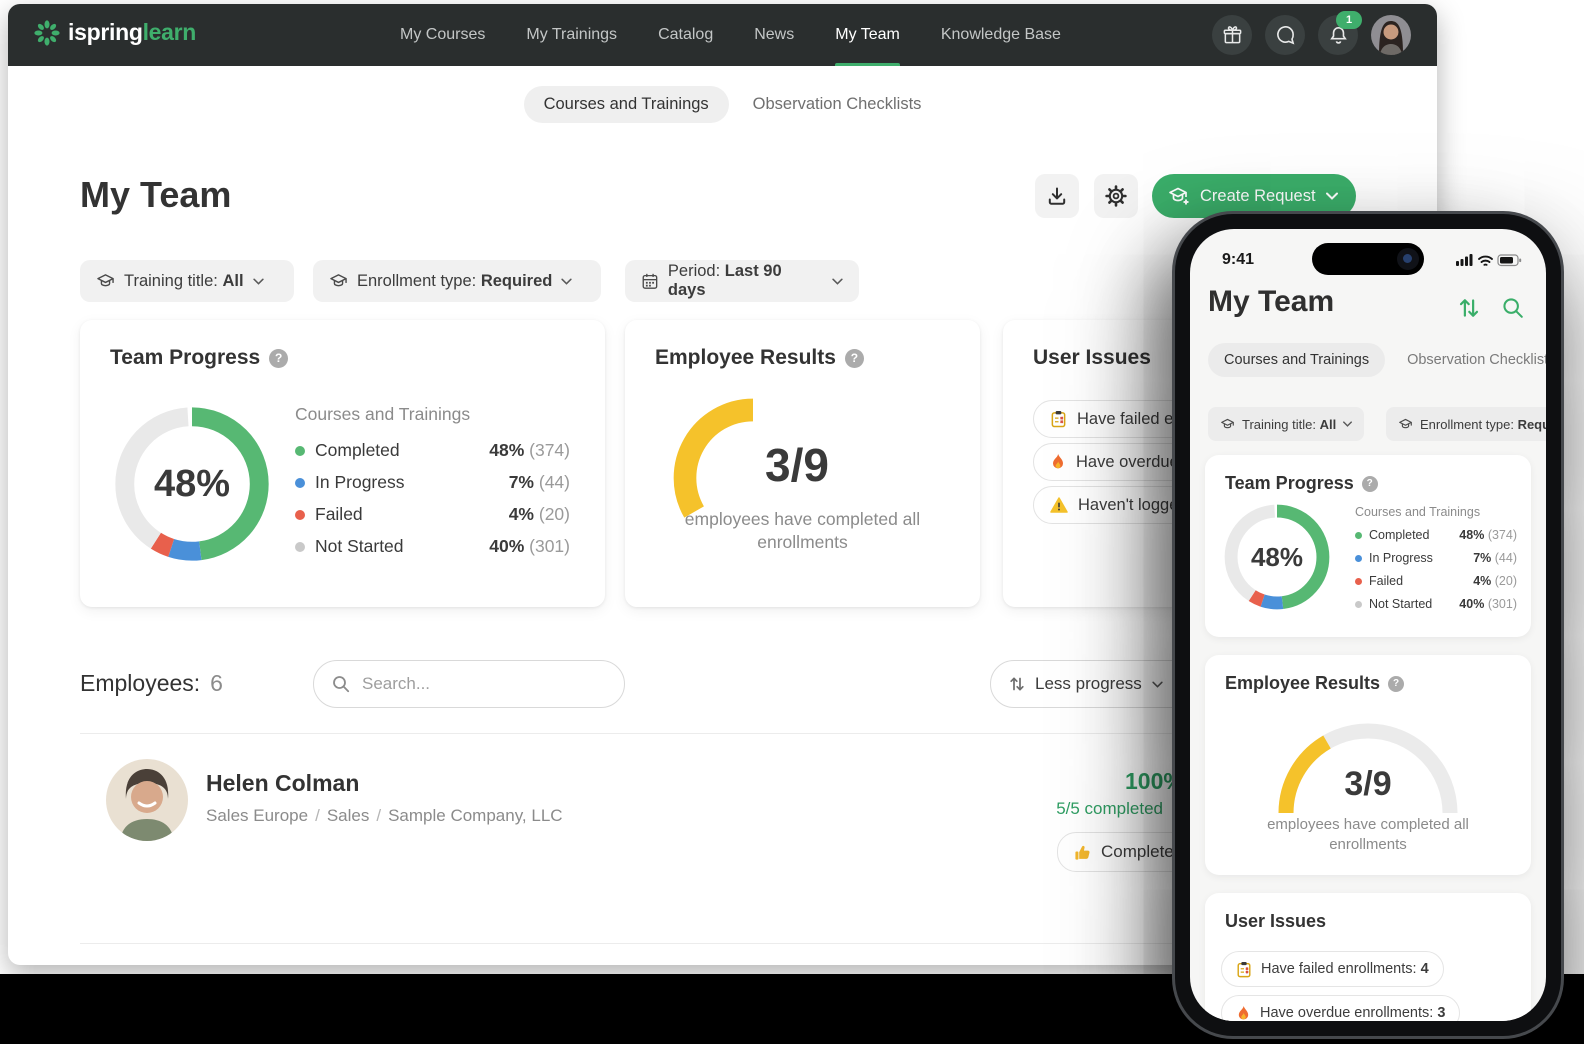 The image size is (1584, 1044). Describe the element at coordinates (384, 815) in the screenshot. I see `employee-org-path: Sales Europe / Sales / Sample Company, LLC` at that location.